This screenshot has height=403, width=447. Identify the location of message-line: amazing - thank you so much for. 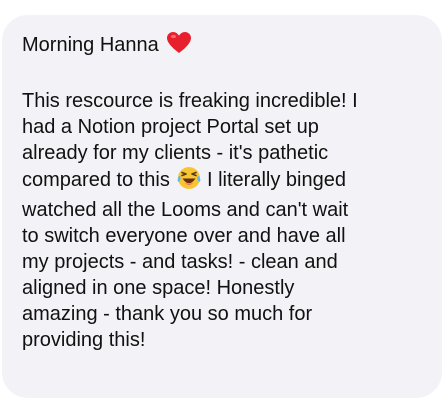
(167, 314).